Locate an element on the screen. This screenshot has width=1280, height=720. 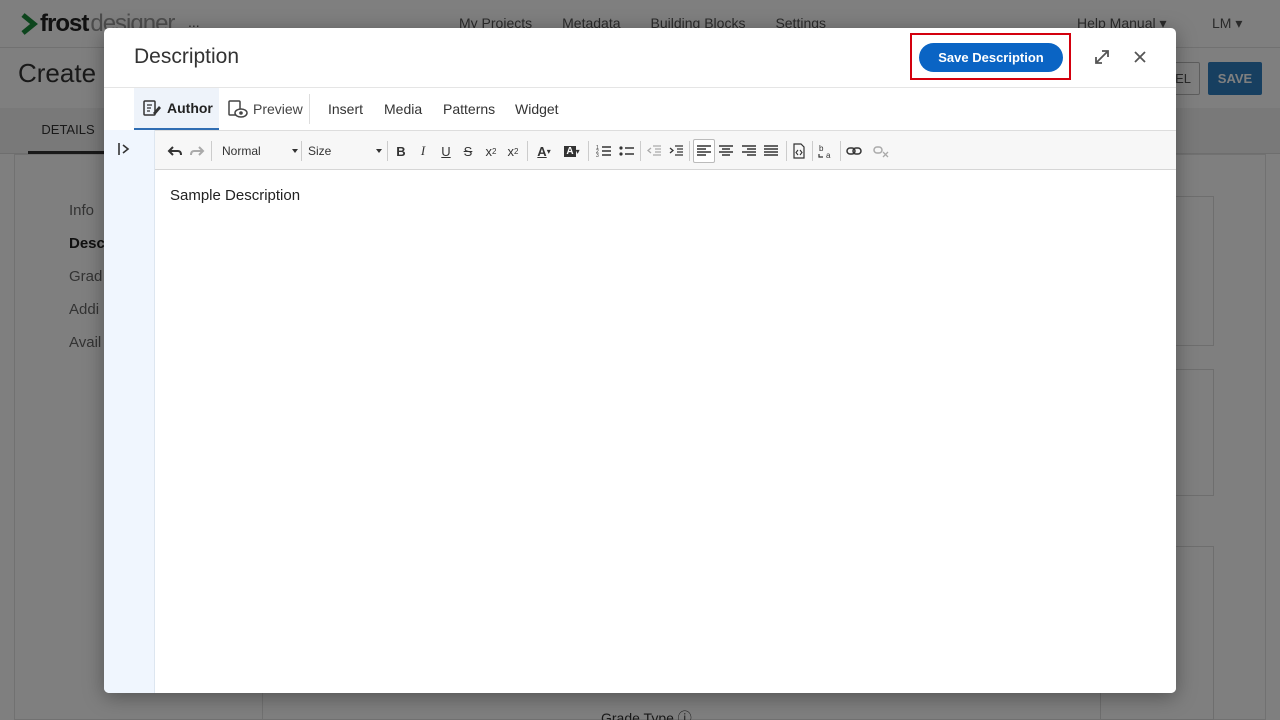
svg-text: a is located at coordinates (828, 155).